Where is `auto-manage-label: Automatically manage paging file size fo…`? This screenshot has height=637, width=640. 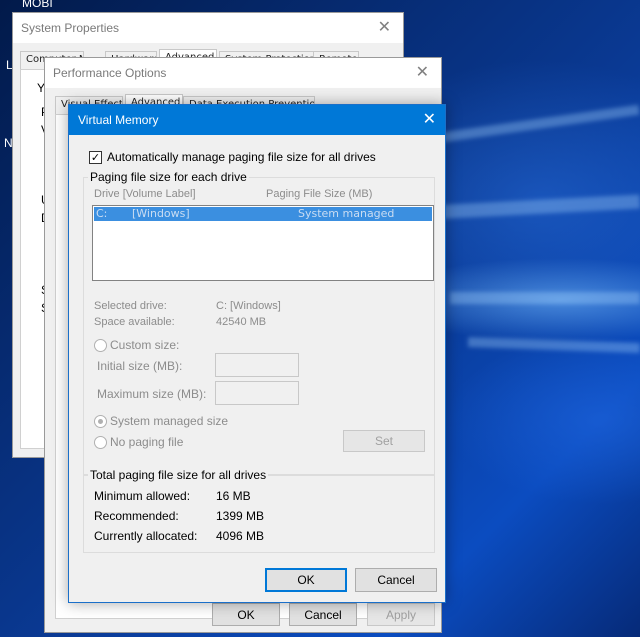
auto-manage-label: Automatically manage paging file size fo… is located at coordinates (241, 157).